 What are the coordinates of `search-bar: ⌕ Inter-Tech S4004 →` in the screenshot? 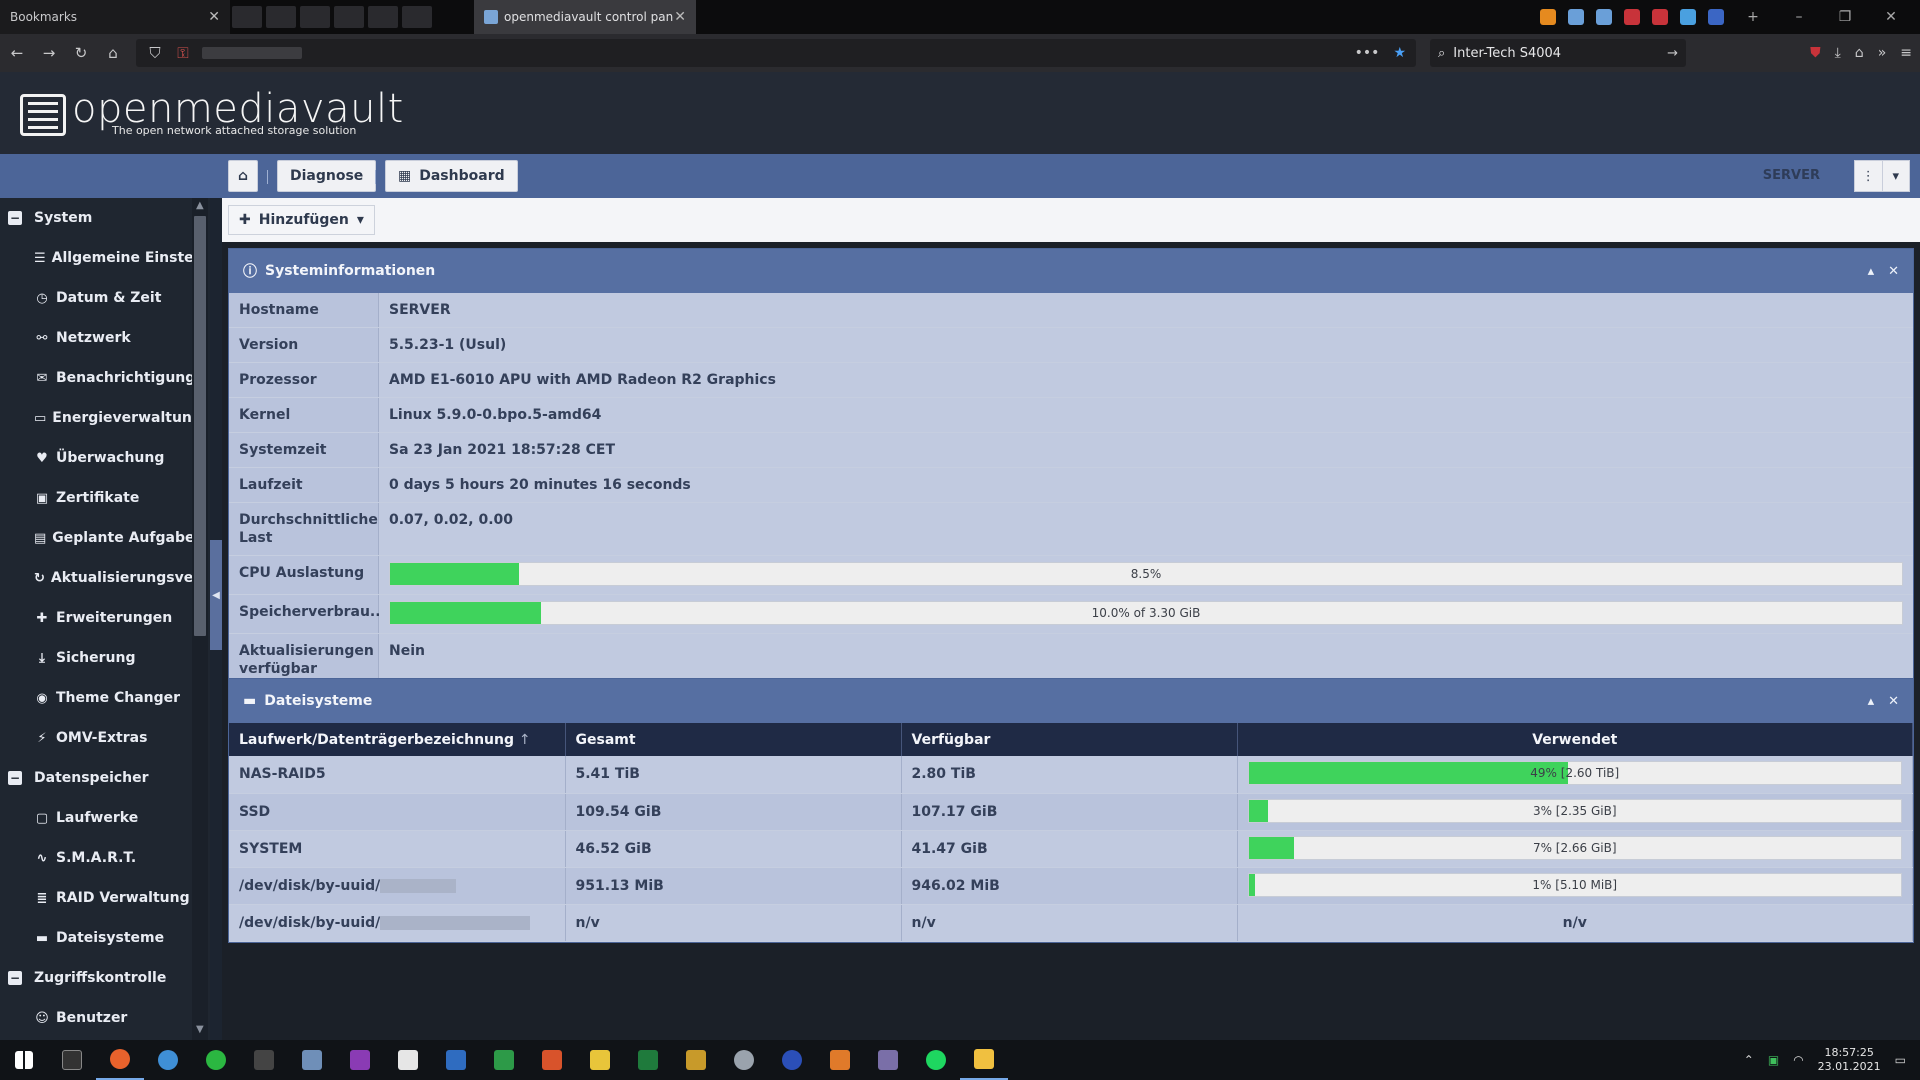 It's located at (1558, 53).